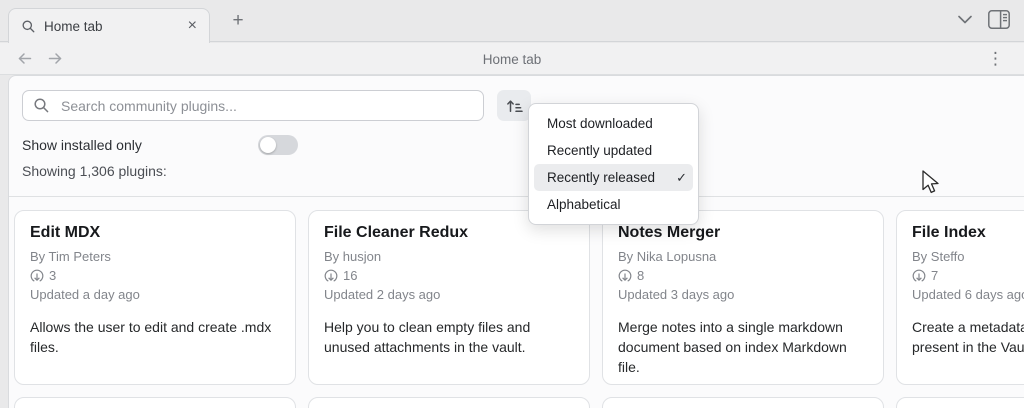 The image size is (1024, 408). I want to click on download-count: 16, so click(350, 275).